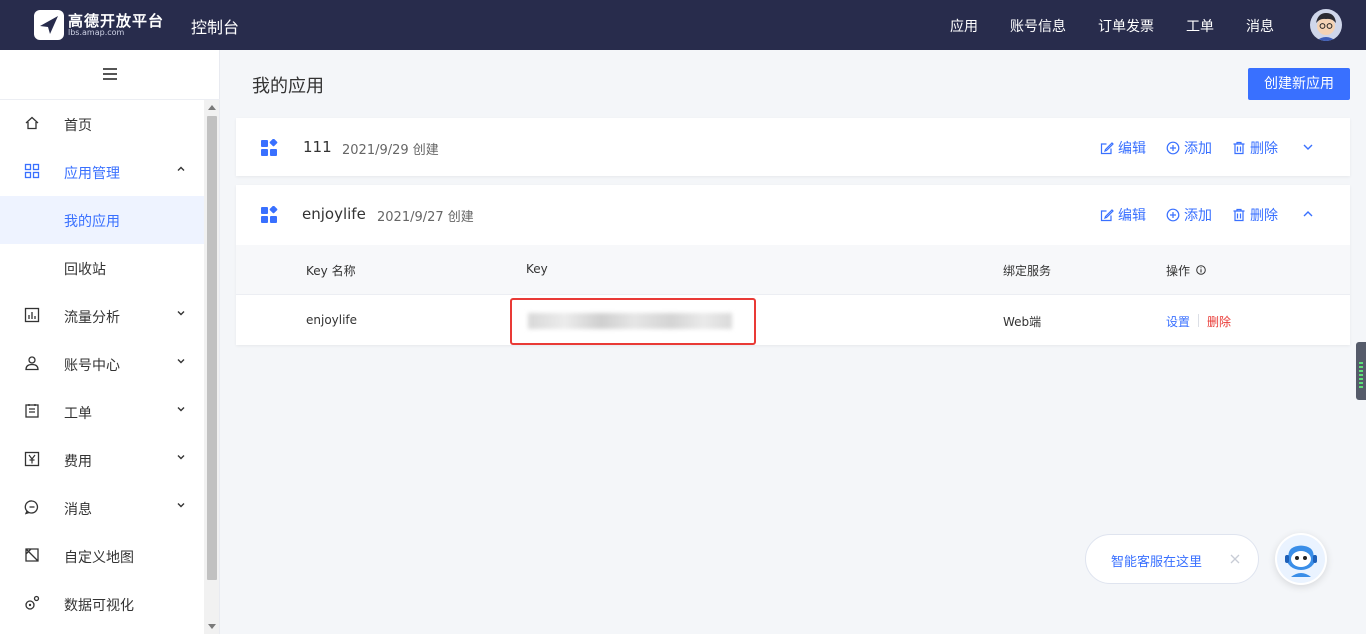 This screenshot has height=634, width=1366. What do you see at coordinates (1260, 26) in the screenshot?
I see `nav-messages: 消息` at bounding box center [1260, 26].